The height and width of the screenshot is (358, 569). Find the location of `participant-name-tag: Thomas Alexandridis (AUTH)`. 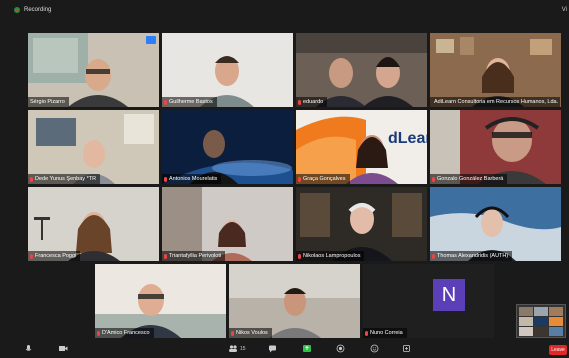

participant-name-tag: Thomas Alexandridis (AUTH) is located at coordinates (471, 256).